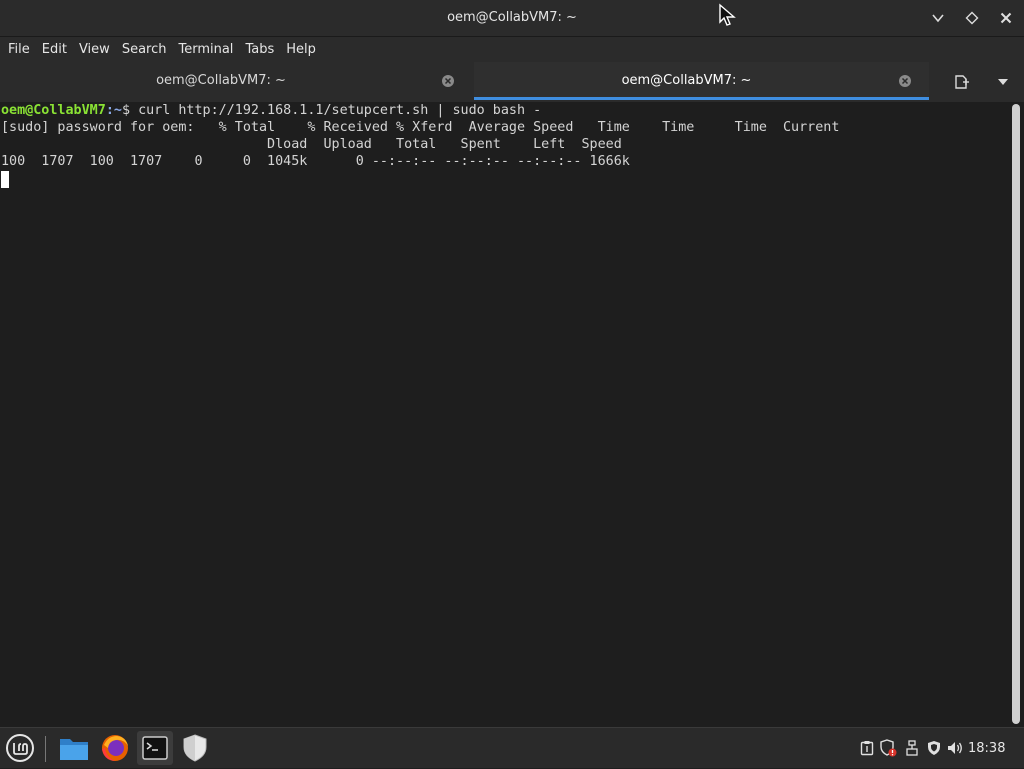  I want to click on close-button, so click(1006, 18).